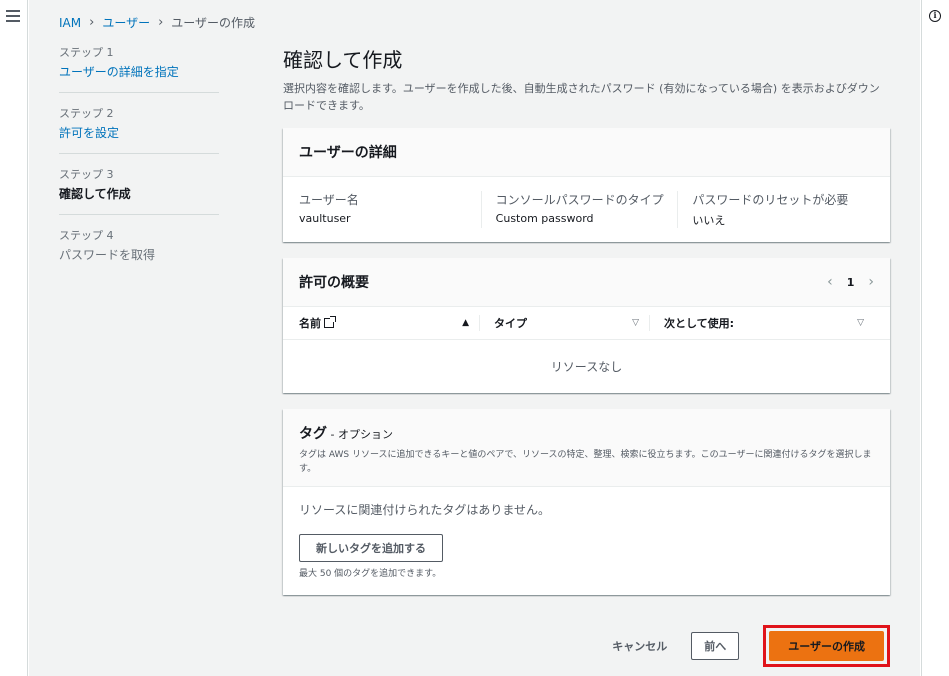 The width and height of the screenshot is (949, 676). I want to click on detail-value: Custom password, so click(544, 218).